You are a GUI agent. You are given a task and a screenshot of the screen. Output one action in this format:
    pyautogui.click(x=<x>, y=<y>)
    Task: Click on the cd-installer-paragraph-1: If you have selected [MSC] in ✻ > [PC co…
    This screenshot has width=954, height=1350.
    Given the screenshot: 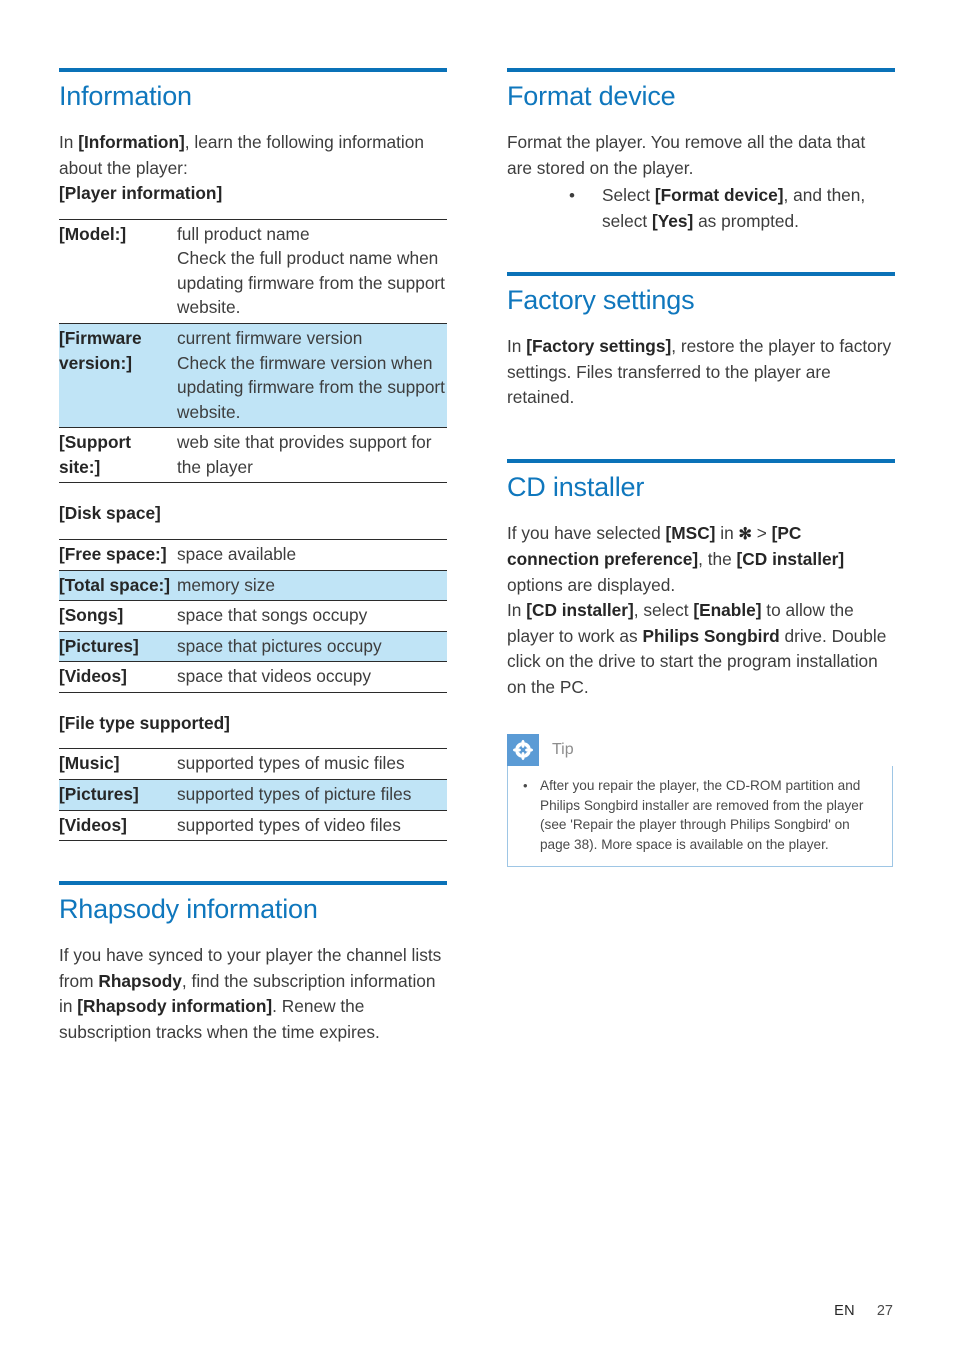 What is the action you would take?
    pyautogui.click(x=701, y=560)
    